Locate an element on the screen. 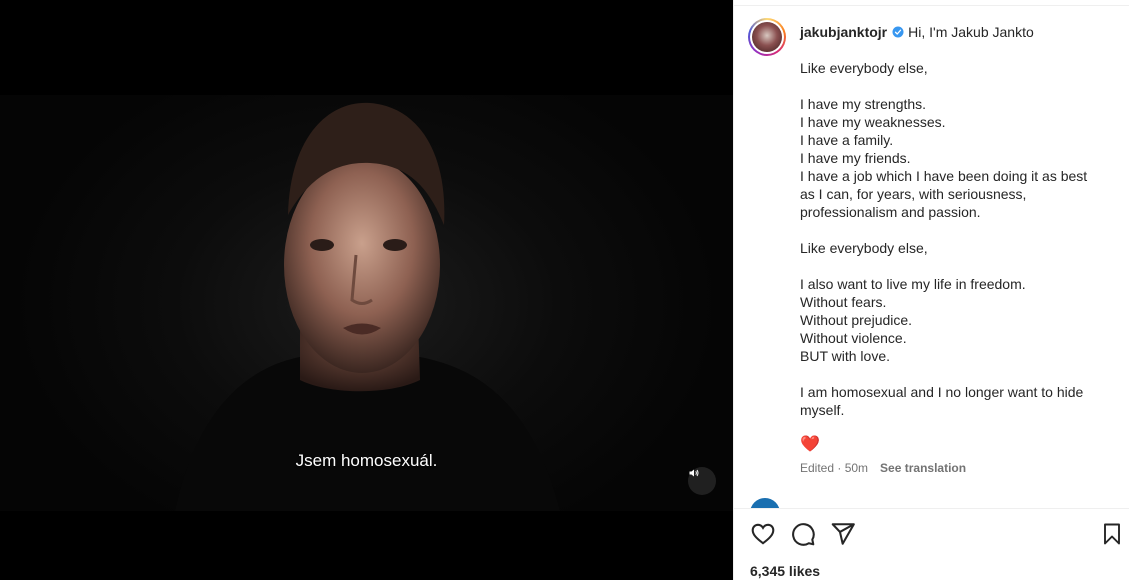  caption-line: Without prejudice. is located at coordinates (856, 320).